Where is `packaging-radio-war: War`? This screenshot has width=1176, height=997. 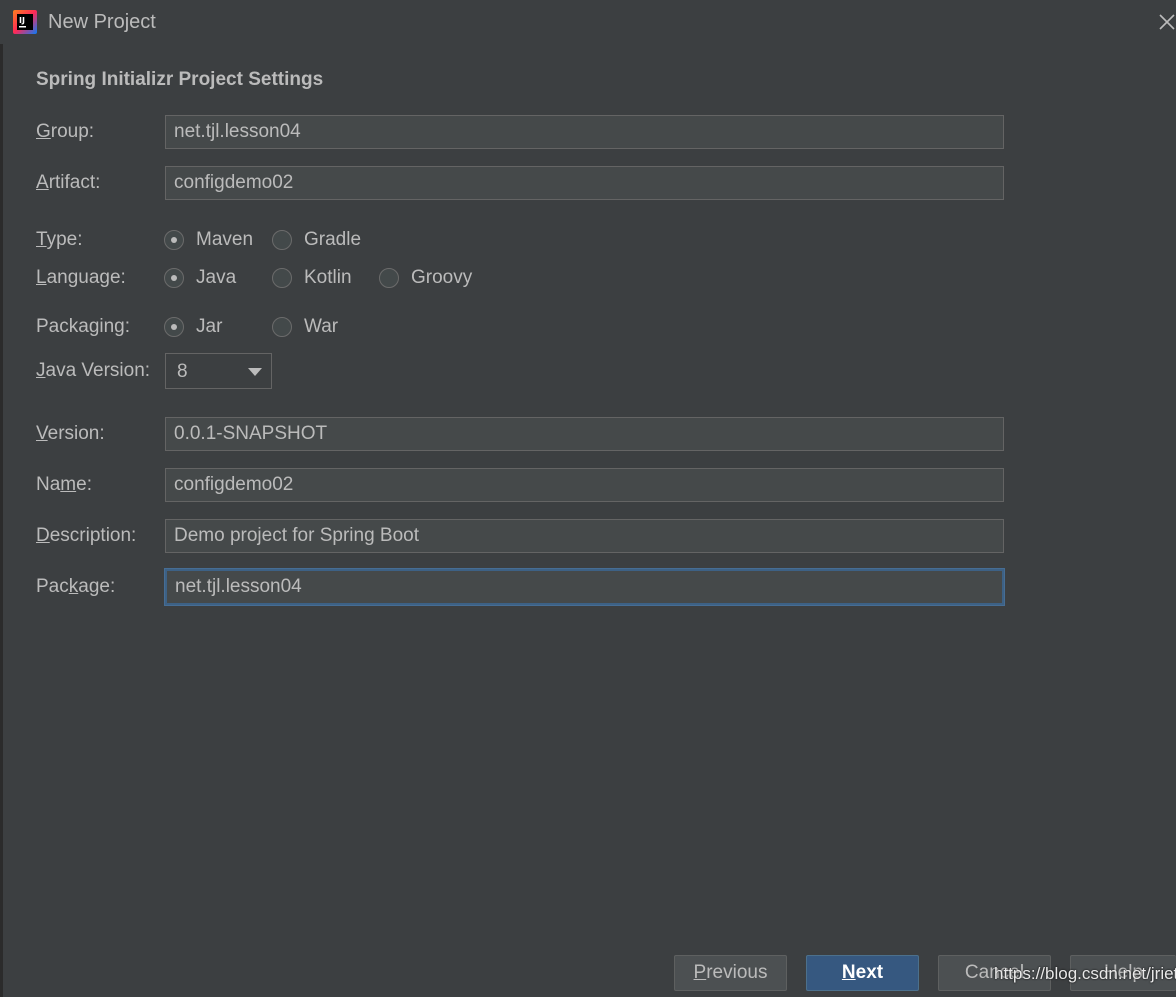 packaging-radio-war: War is located at coordinates (305, 327).